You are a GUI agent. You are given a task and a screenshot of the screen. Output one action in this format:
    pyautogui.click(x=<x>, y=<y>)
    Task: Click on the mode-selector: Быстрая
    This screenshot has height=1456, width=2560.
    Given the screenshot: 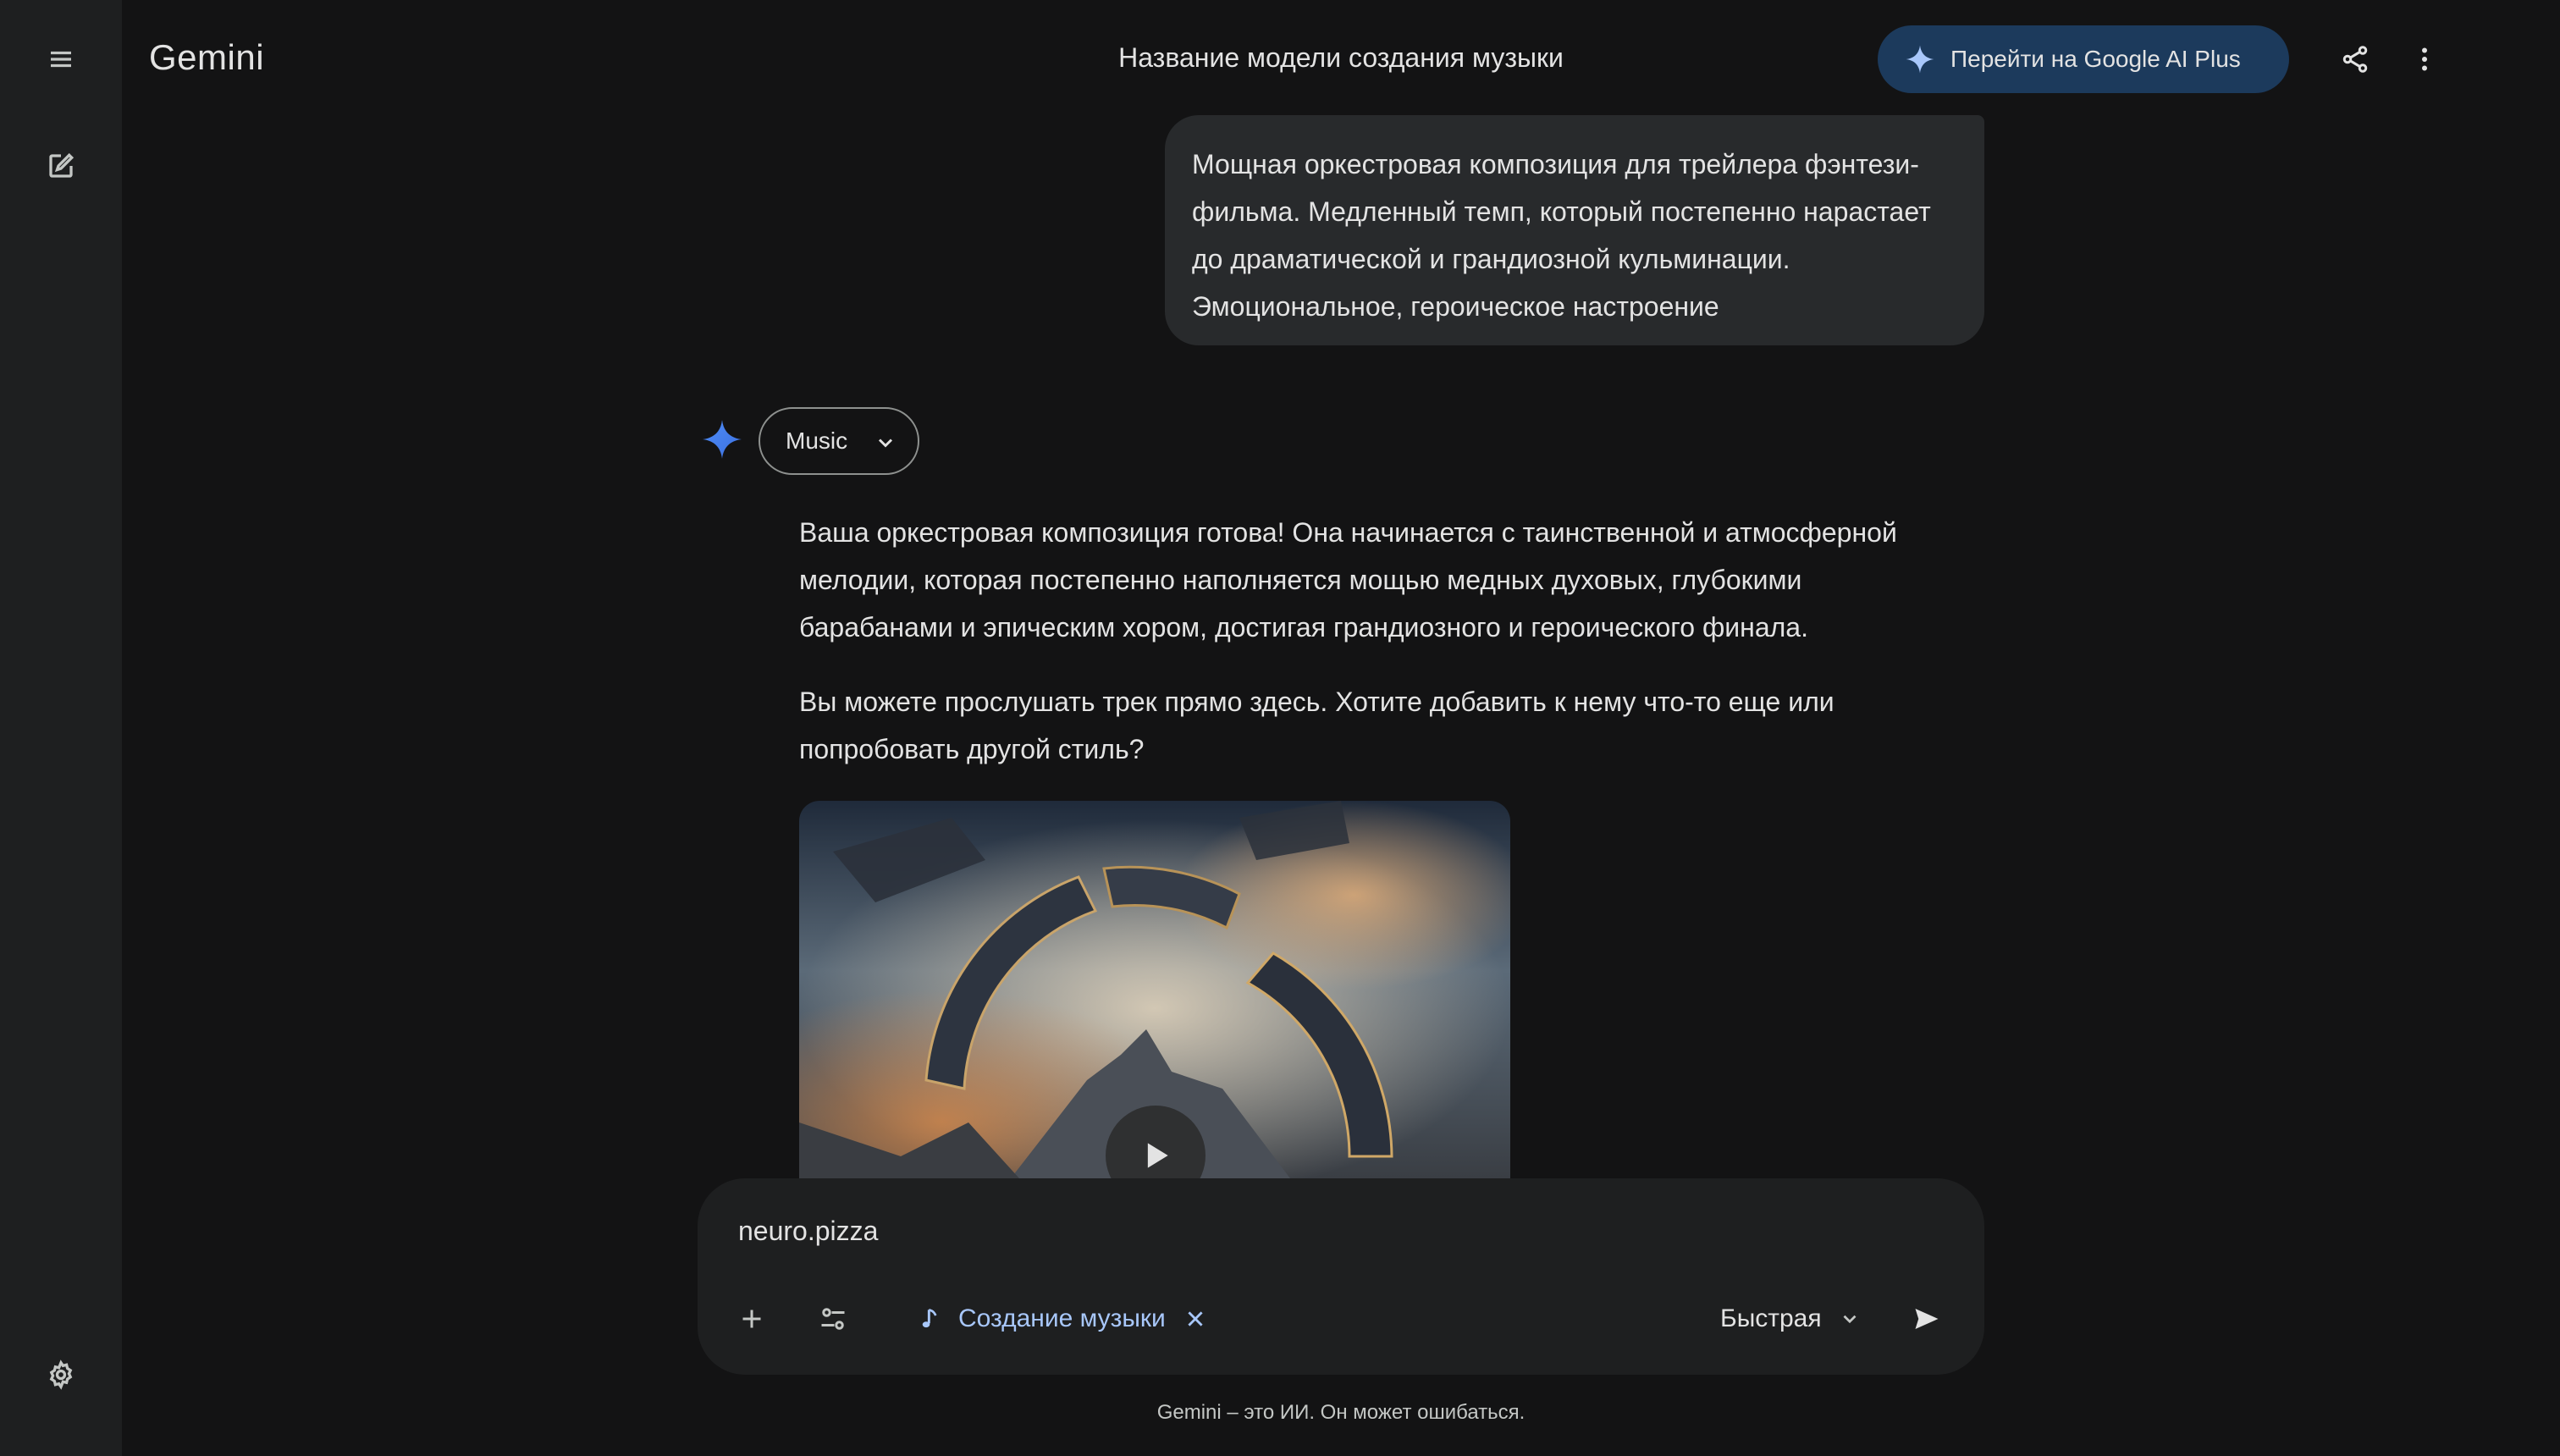 What is the action you would take?
    pyautogui.click(x=1790, y=1319)
    